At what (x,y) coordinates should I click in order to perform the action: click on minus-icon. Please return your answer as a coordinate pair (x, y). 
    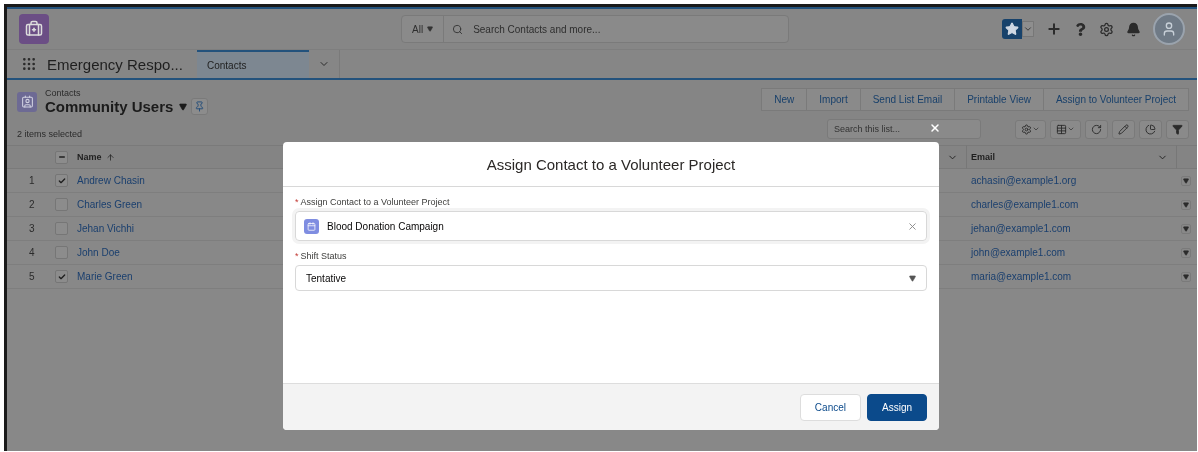
    Looking at the image, I should click on (61, 157).